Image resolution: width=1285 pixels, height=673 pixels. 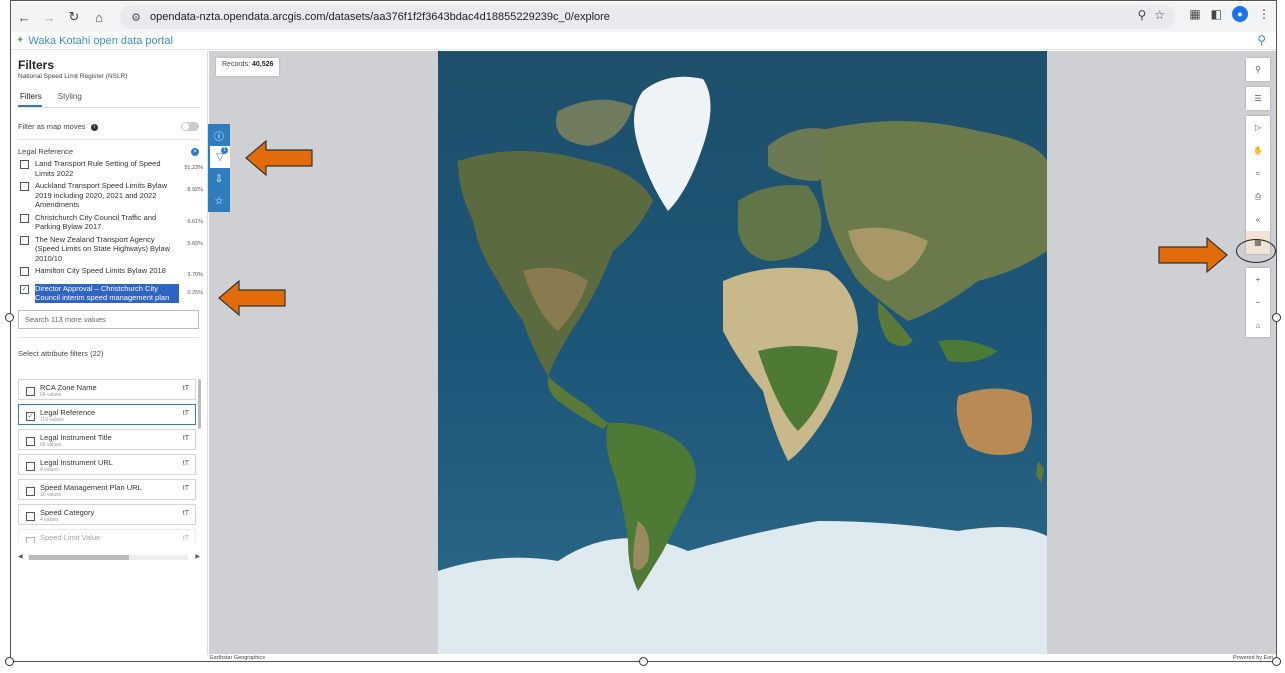 I want to click on attribute-filters-title: Select attribute filters (22), so click(x=61, y=353).